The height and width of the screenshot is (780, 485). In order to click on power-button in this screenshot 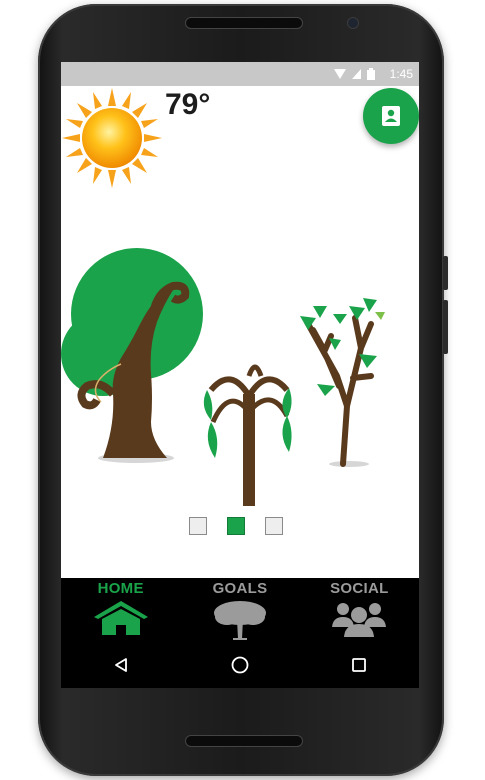, I will do `click(445, 327)`.